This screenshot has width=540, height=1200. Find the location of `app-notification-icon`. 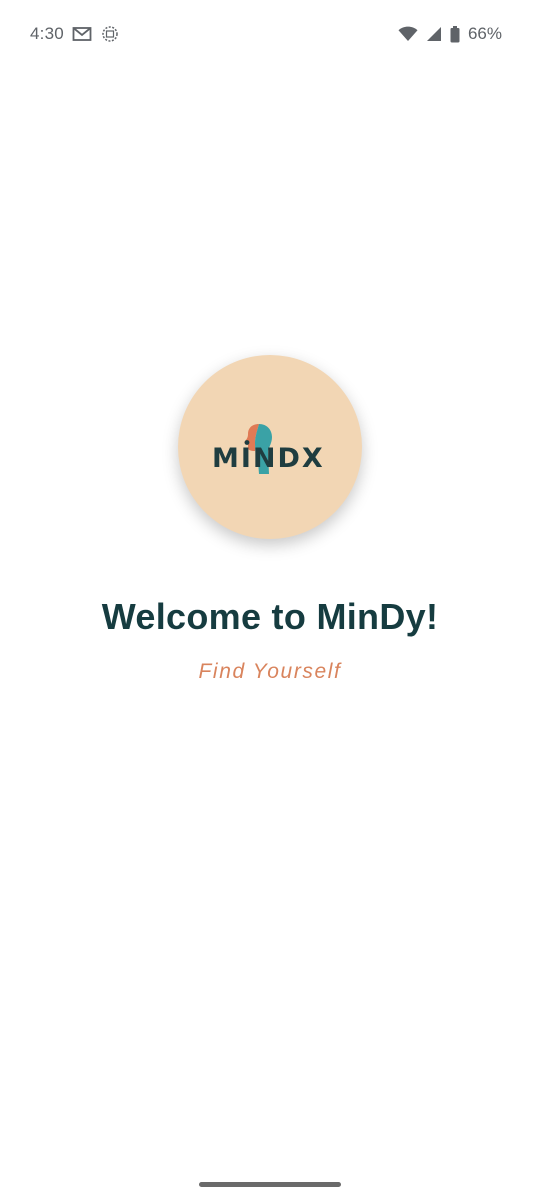

app-notification-icon is located at coordinates (110, 34).